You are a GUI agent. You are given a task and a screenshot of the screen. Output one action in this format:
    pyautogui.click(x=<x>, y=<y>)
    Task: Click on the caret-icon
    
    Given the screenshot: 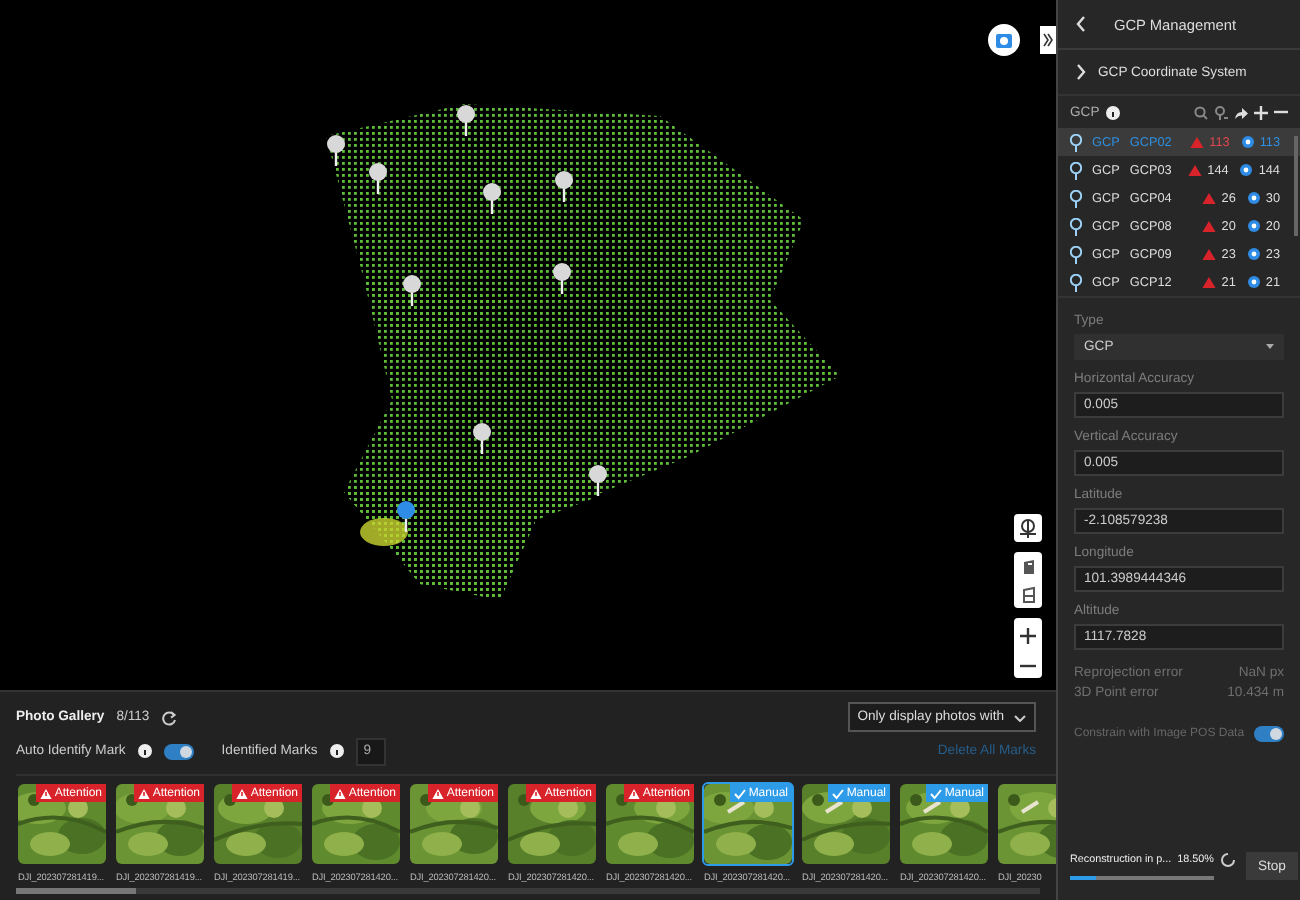 What is the action you would take?
    pyautogui.click(x=1270, y=347)
    